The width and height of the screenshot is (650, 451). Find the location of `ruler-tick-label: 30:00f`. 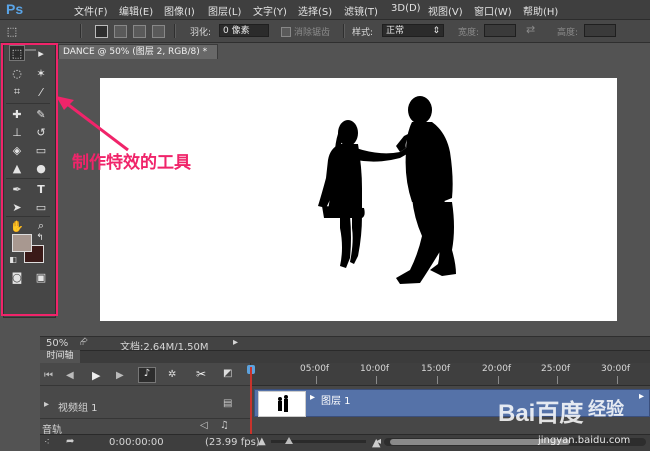

ruler-tick-label: 30:00f is located at coordinates (616, 369).